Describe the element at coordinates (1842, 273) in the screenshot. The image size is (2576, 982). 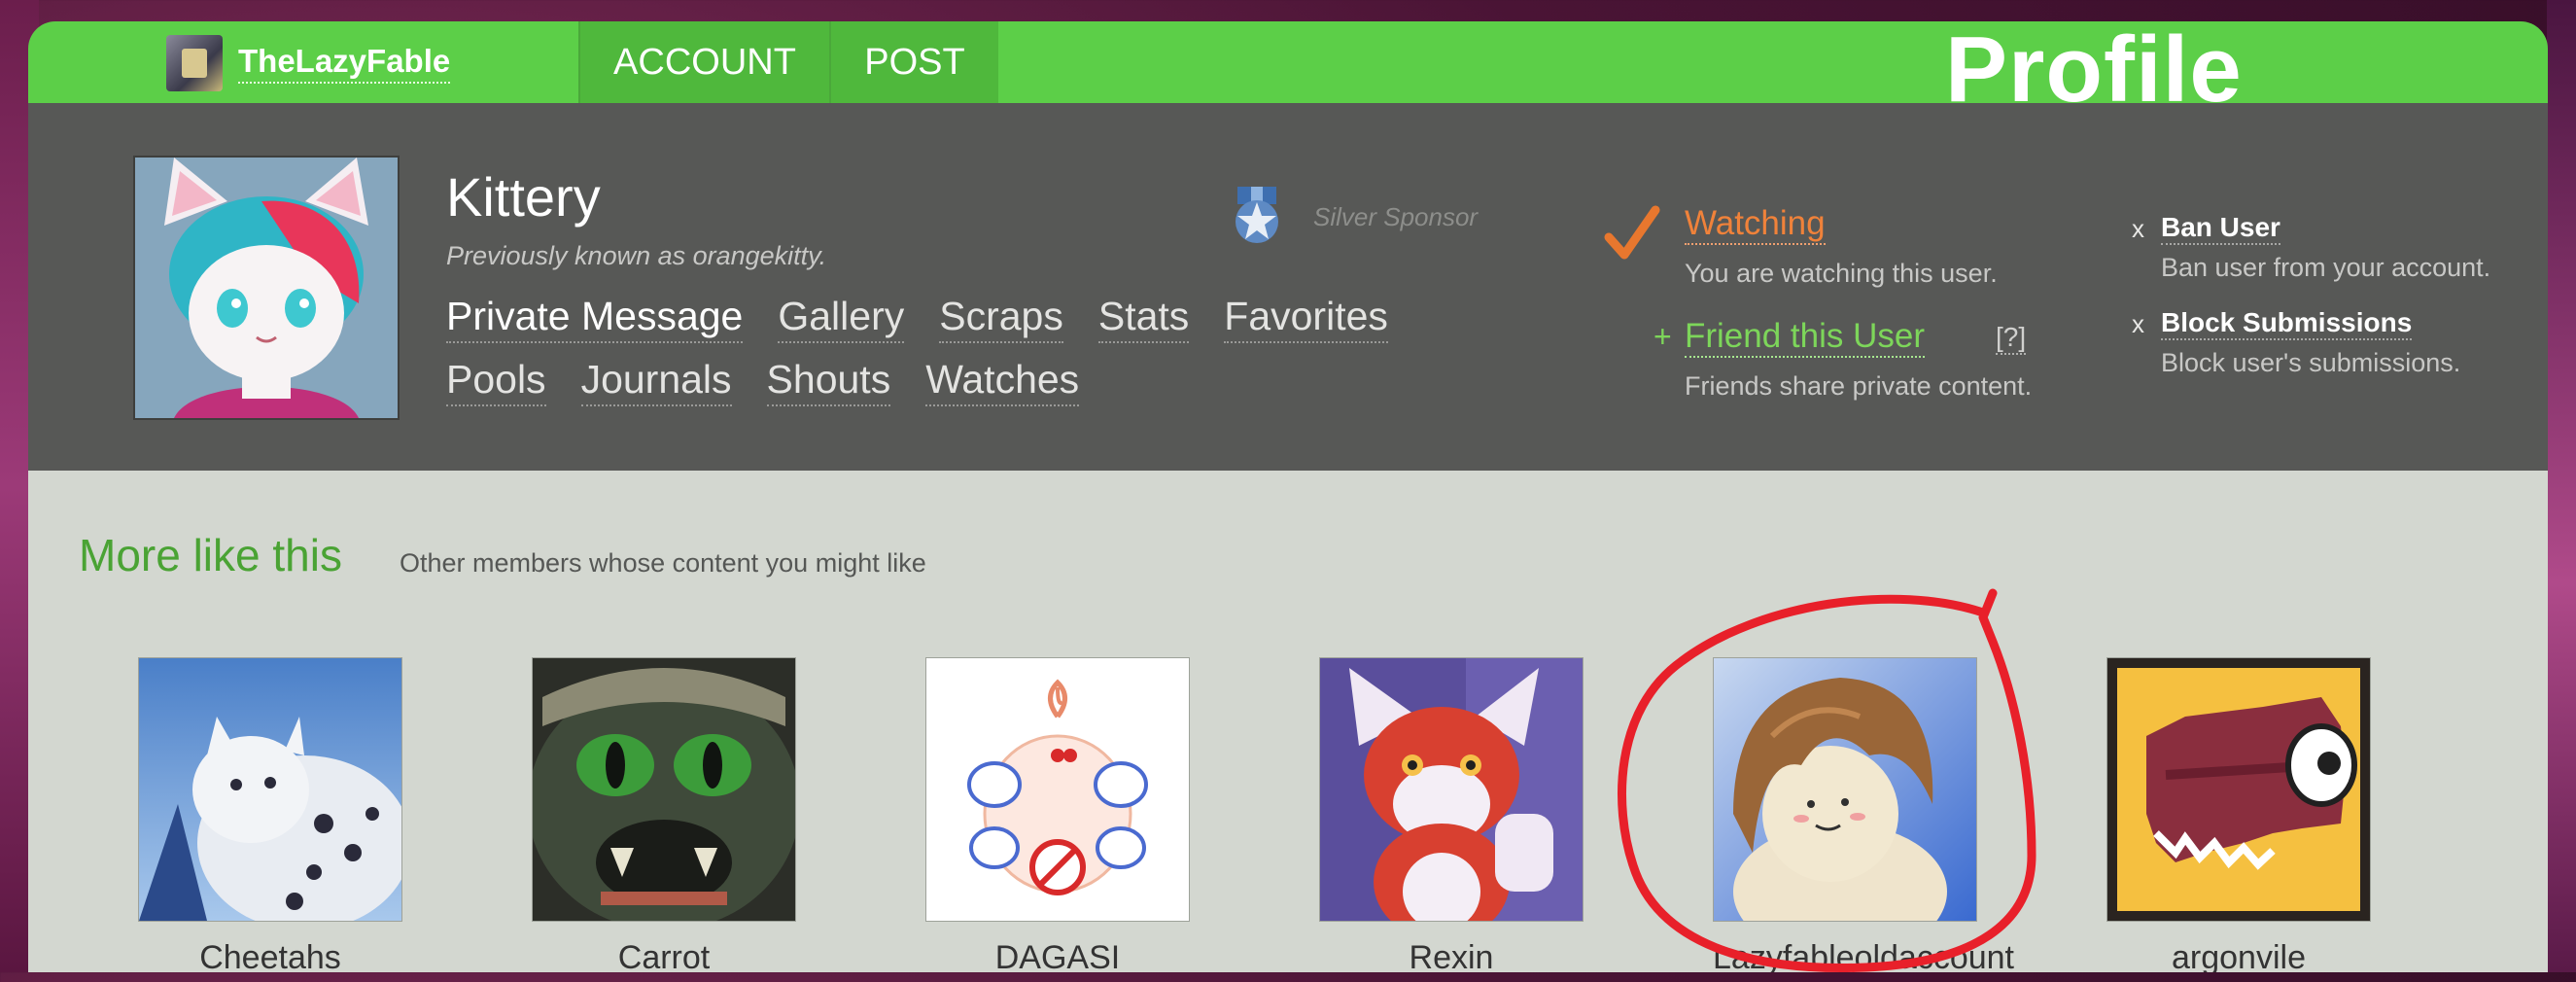
I see `watching-description: You are watching this user.` at that location.